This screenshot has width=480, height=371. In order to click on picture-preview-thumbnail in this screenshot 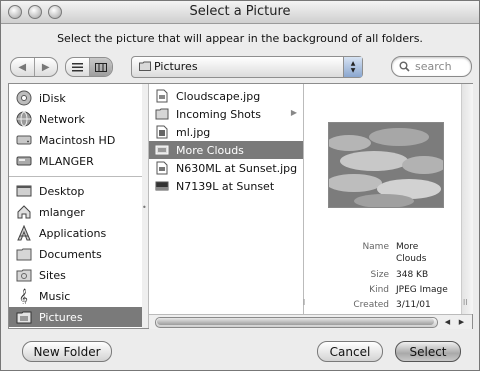, I will do `click(386, 165)`.